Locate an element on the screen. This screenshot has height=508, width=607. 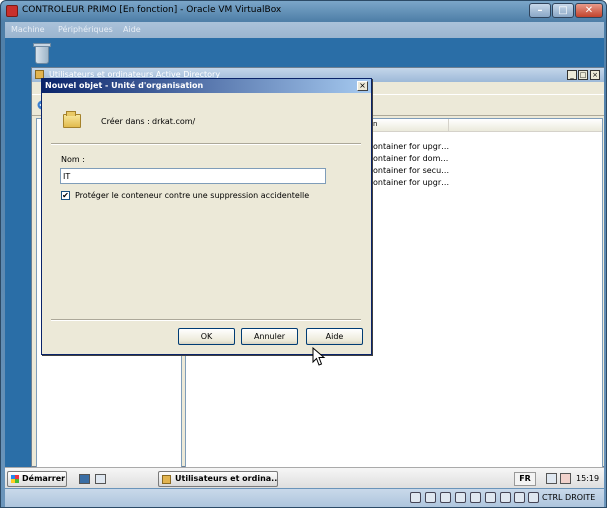
ad-task-icon is located at coordinates (166, 479).